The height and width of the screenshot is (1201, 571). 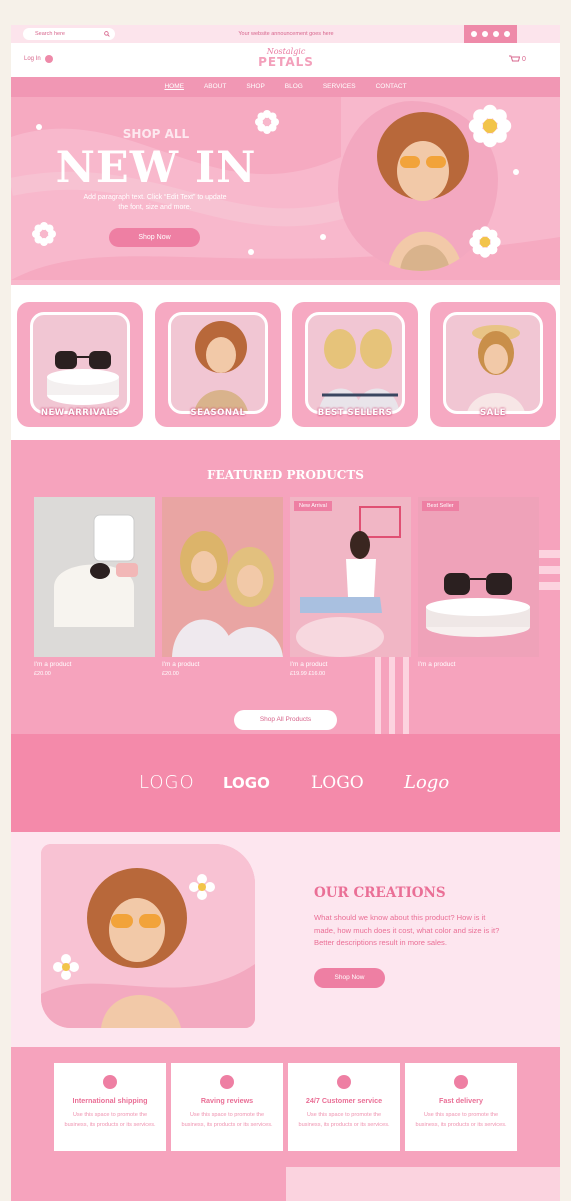 I want to click on category-sale: SALE, so click(x=493, y=364).